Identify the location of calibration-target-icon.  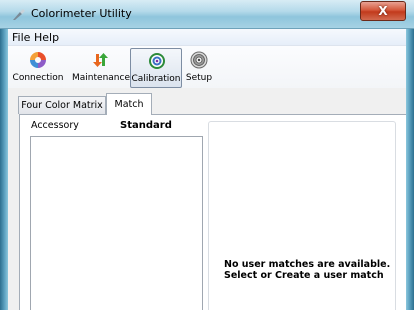
(157, 61).